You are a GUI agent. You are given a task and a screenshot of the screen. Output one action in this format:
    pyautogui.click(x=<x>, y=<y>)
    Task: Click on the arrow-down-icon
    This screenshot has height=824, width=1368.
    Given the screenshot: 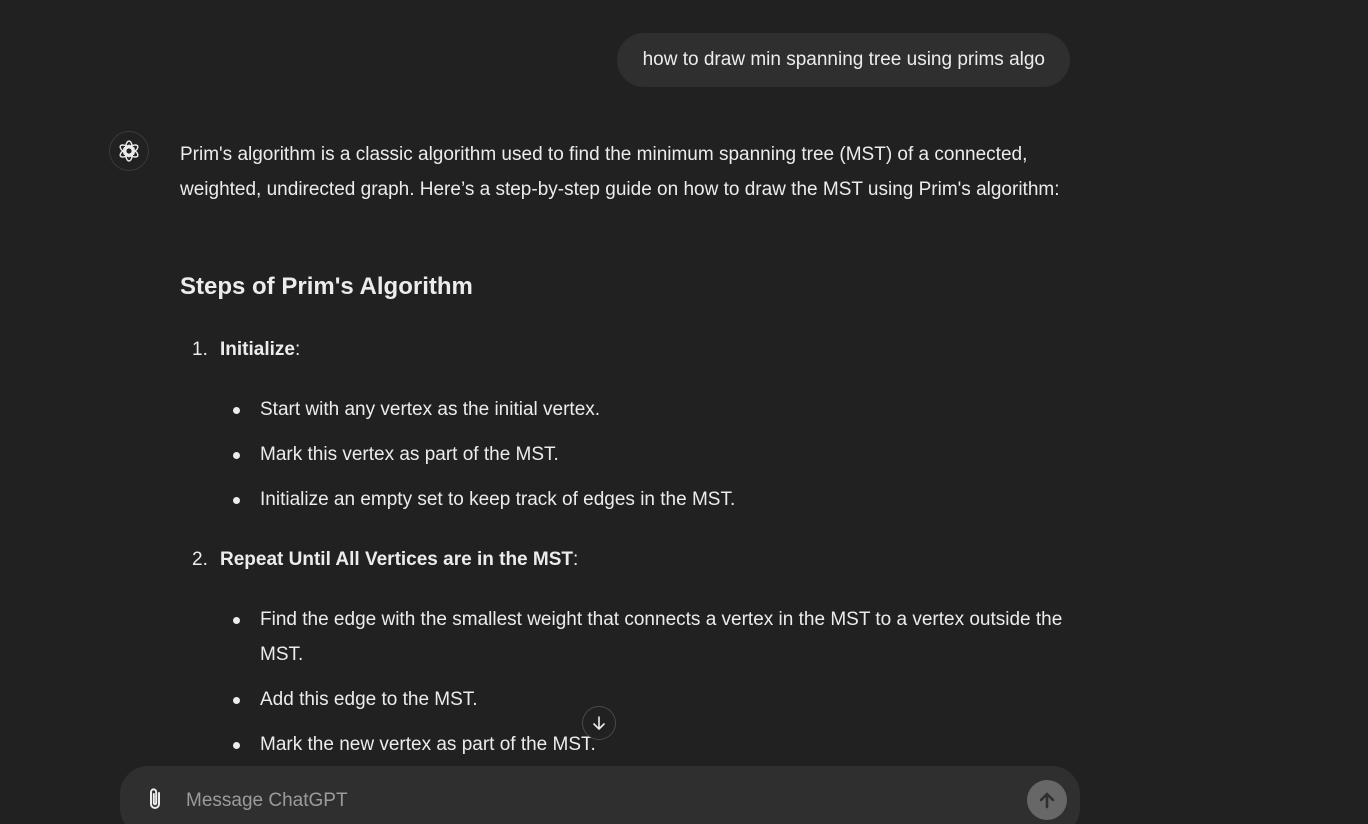 What is the action you would take?
    pyautogui.click(x=599, y=723)
    